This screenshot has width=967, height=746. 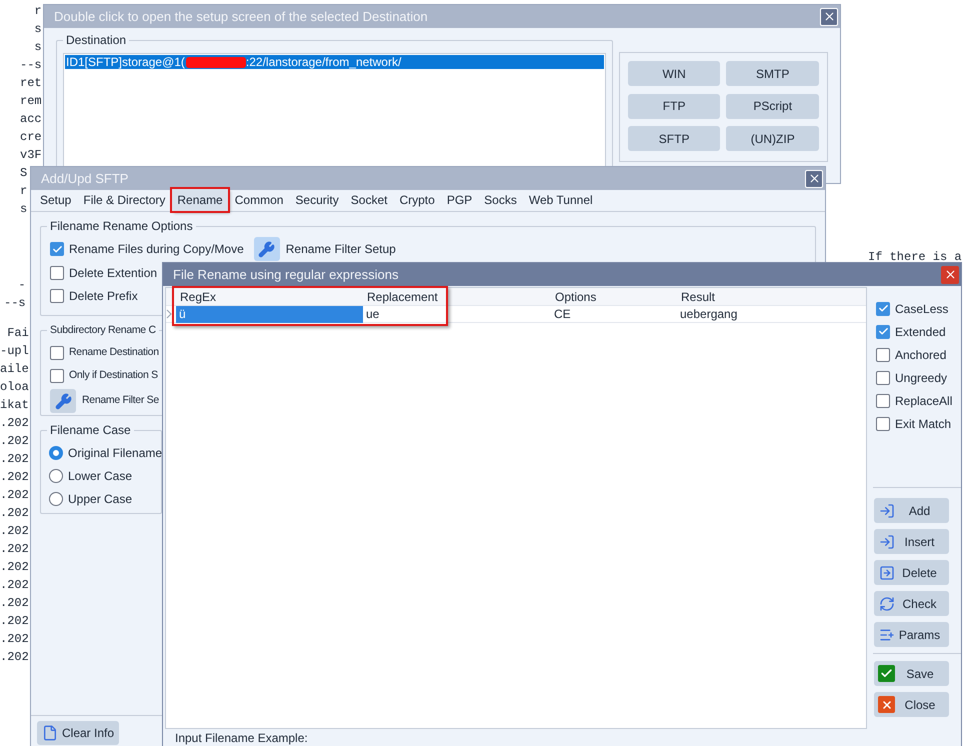 What do you see at coordinates (325, 249) in the screenshot?
I see `rename-filter-button: Rename Filter Setup` at bounding box center [325, 249].